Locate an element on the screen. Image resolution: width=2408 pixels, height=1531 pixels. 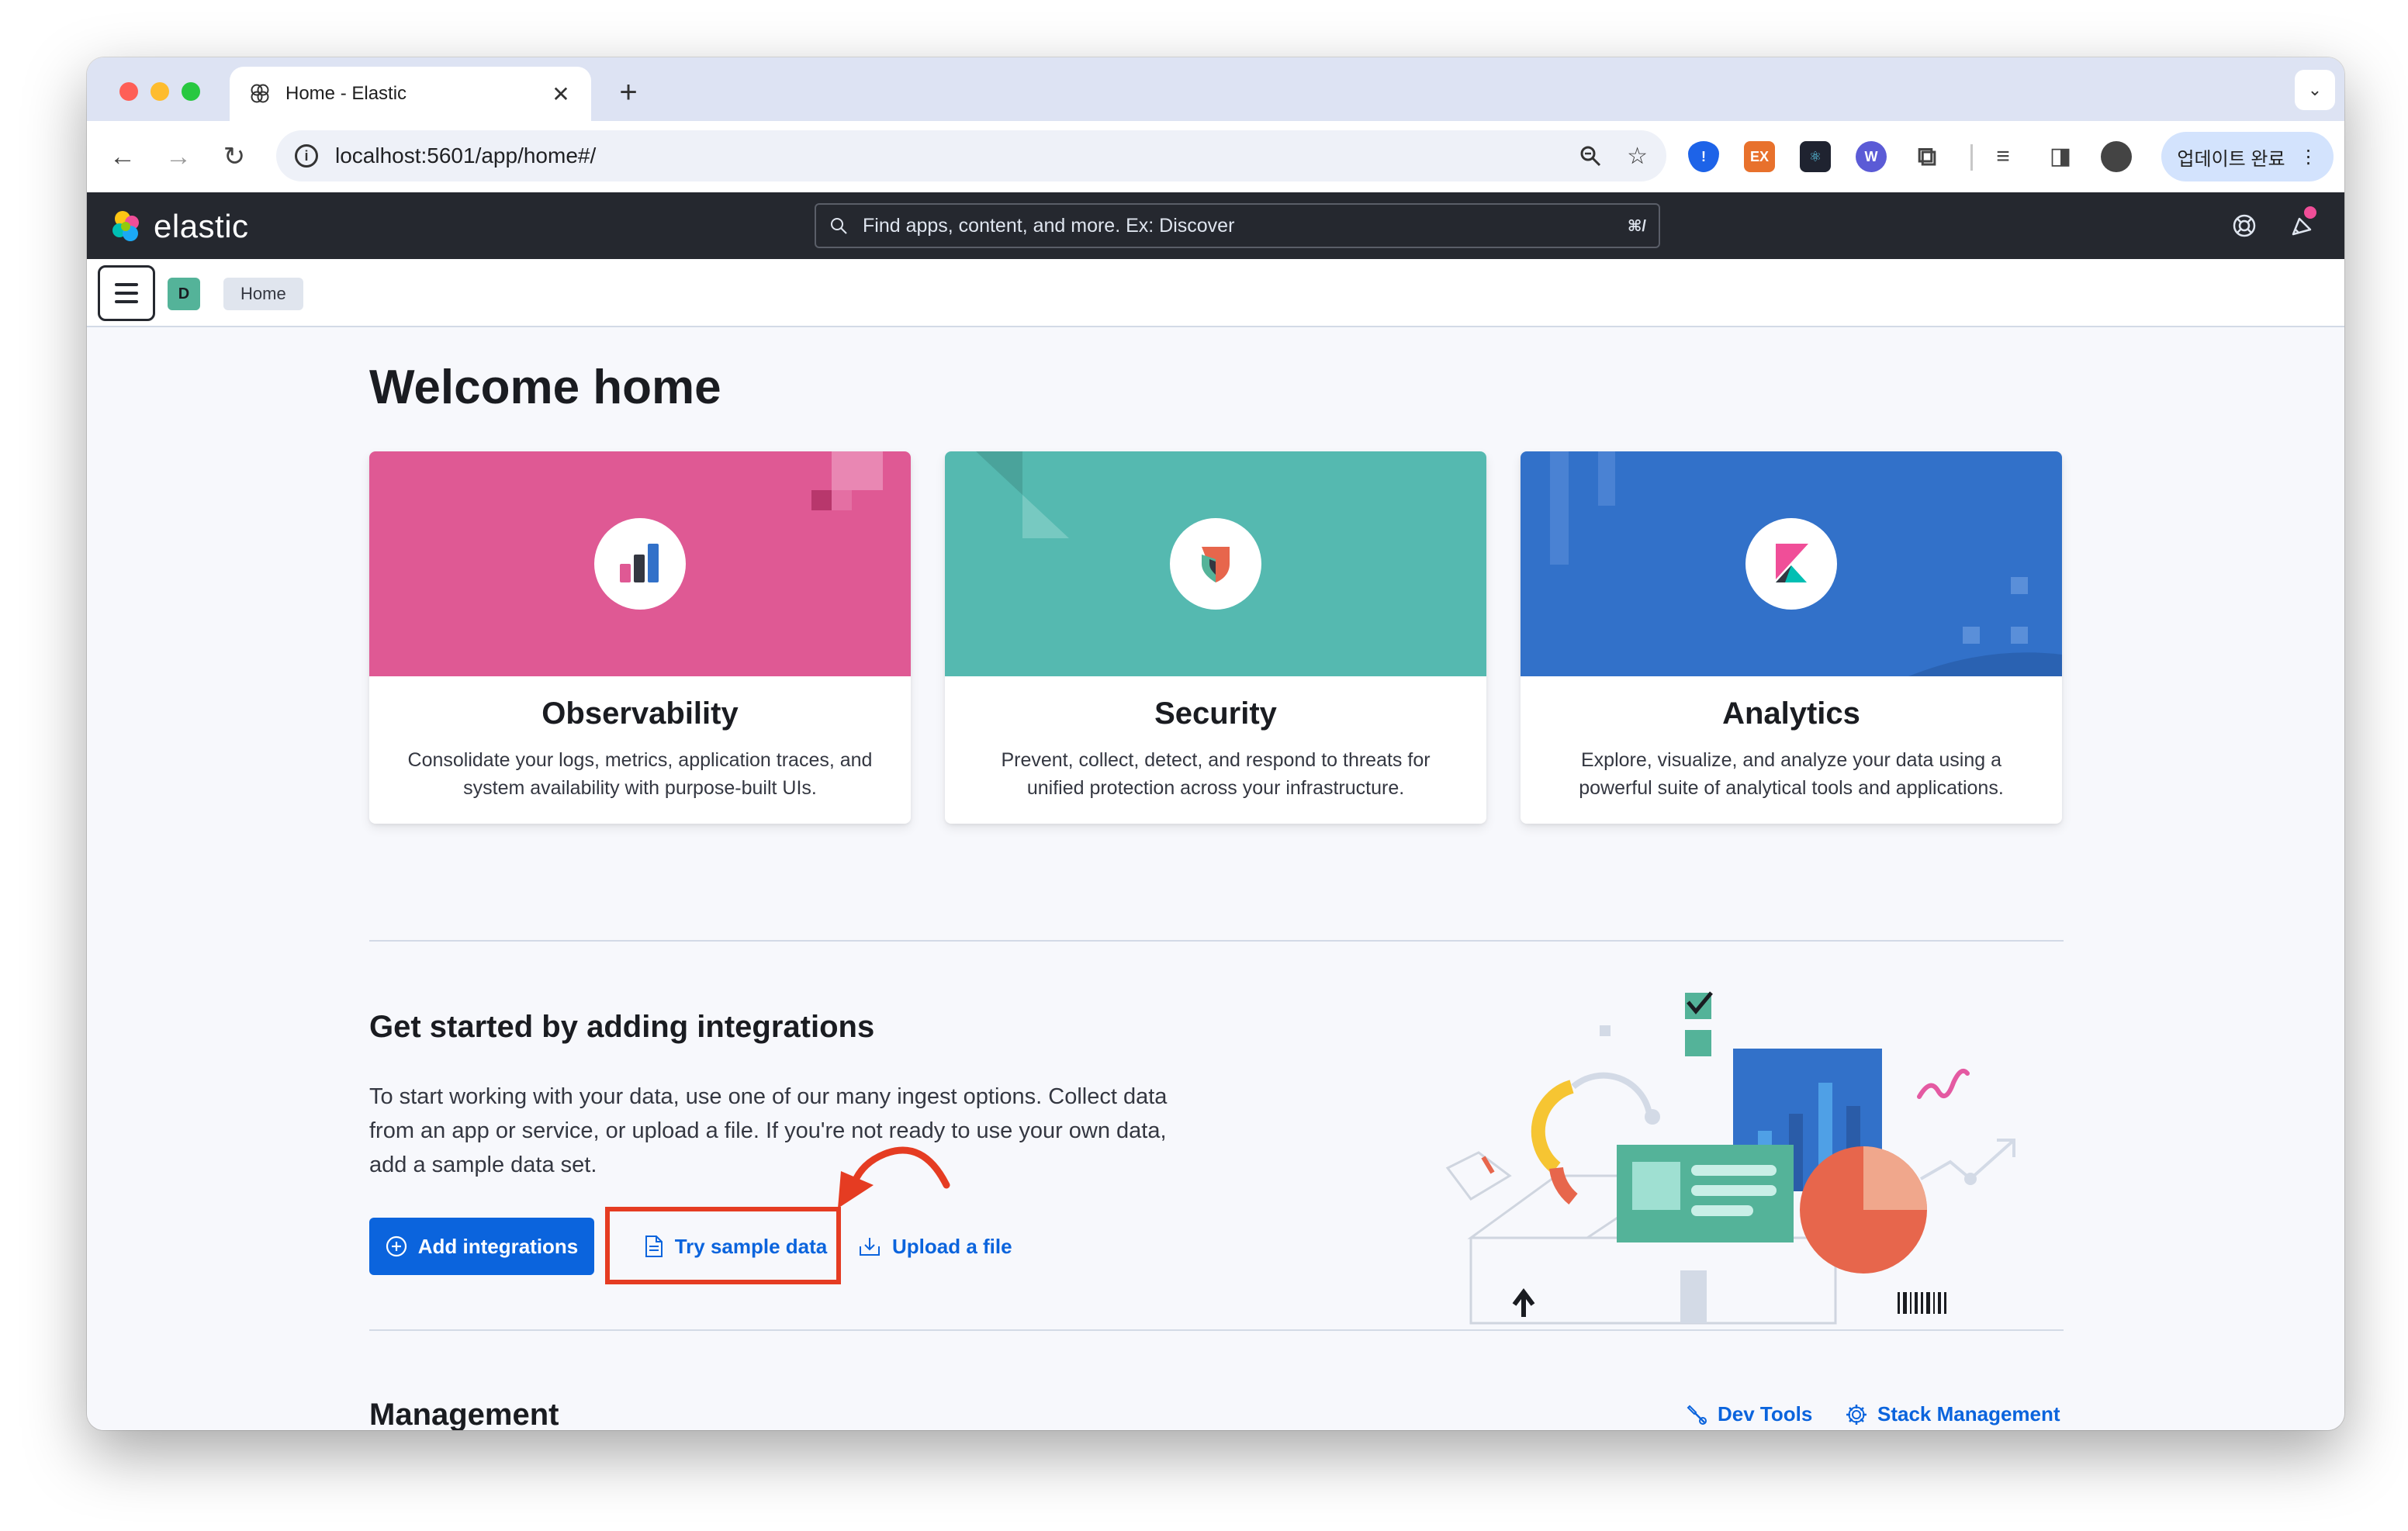
page-title: Welcome home is located at coordinates (545, 387).